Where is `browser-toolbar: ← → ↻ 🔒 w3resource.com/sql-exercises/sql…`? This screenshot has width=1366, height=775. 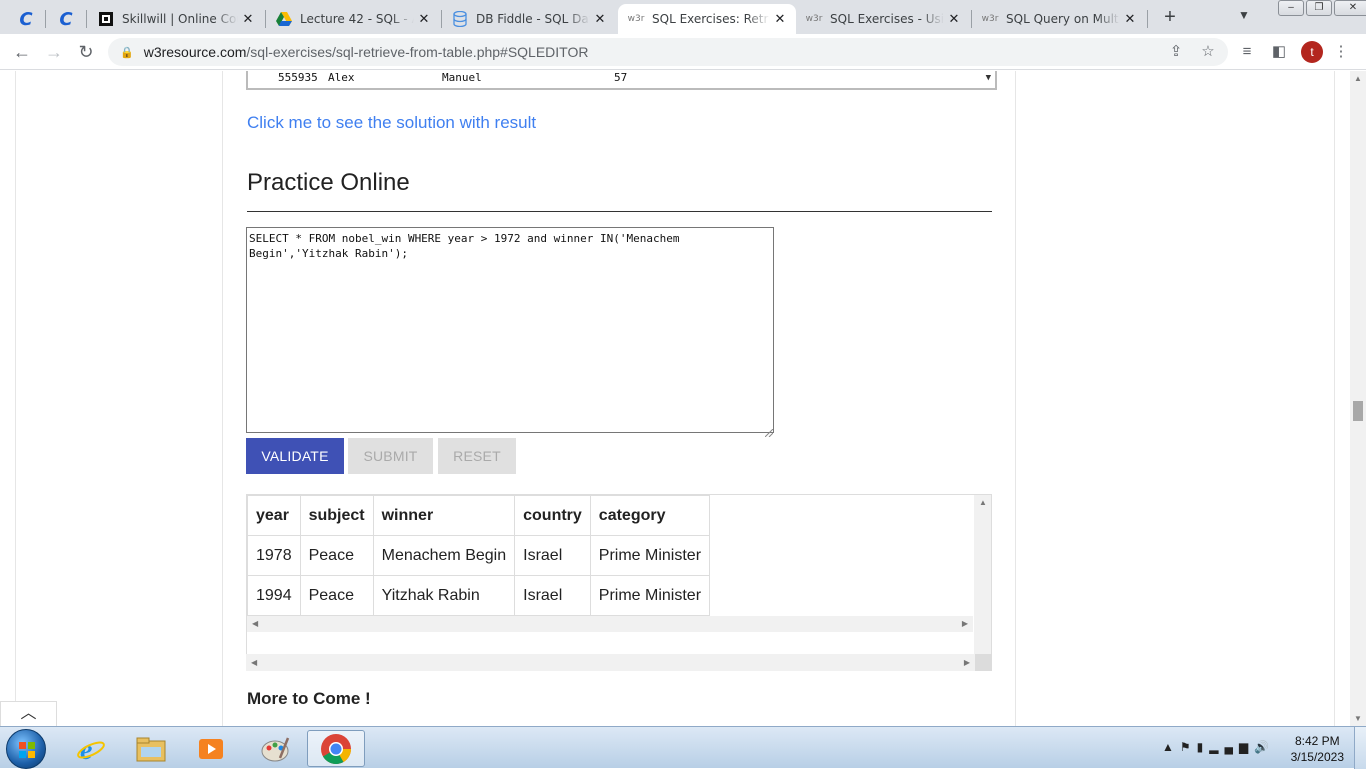
browser-toolbar: ← → ↻ 🔒 w3resource.com/sql-exercises/sql… is located at coordinates (683, 52).